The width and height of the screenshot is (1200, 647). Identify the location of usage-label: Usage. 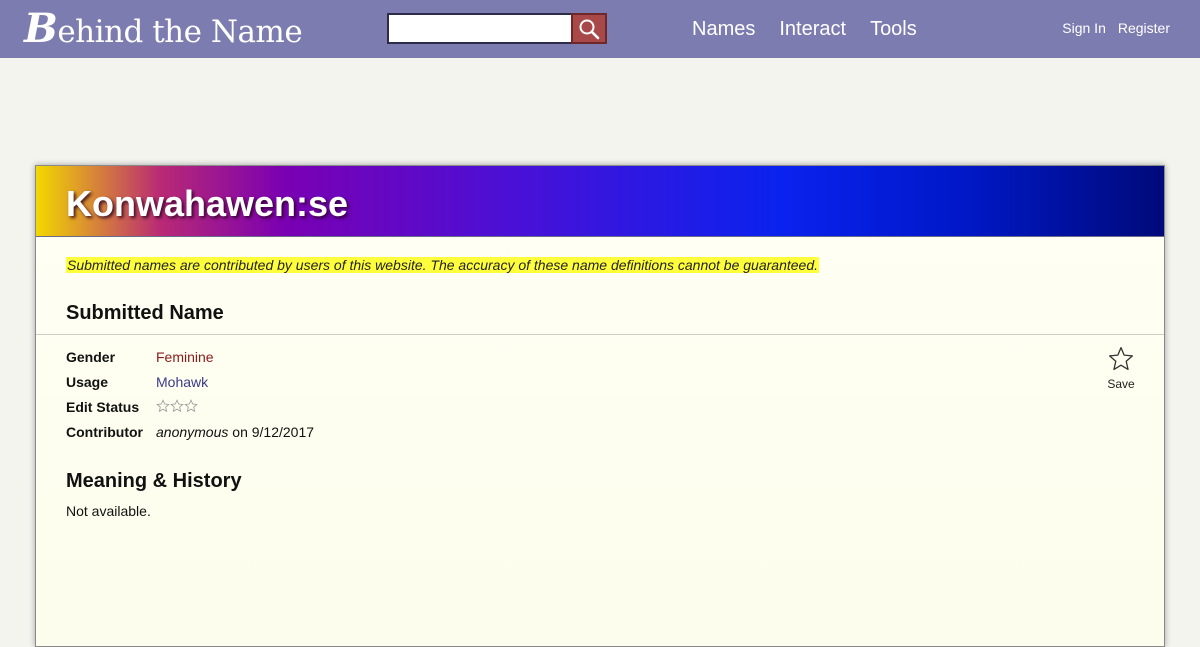
(87, 382).